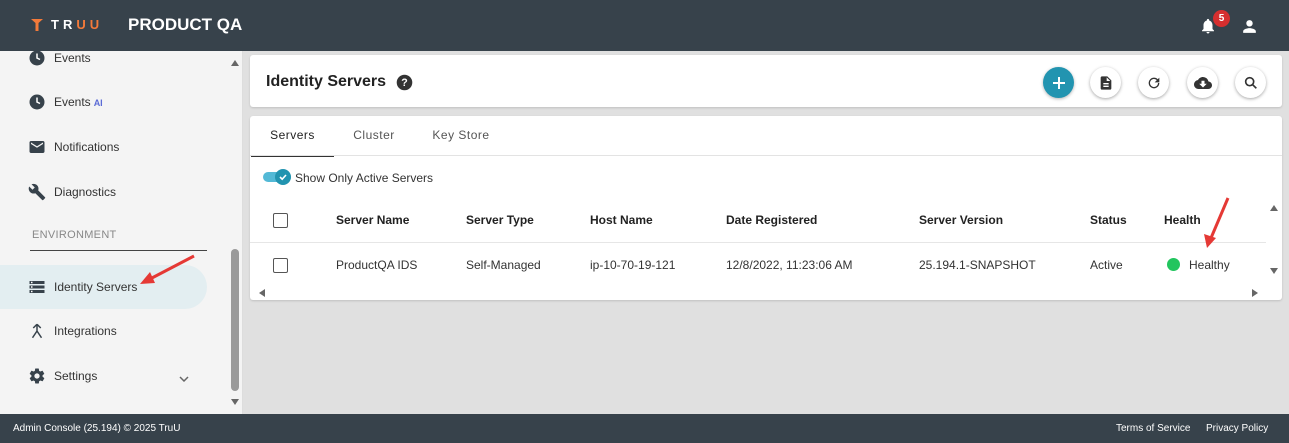  I want to click on cell-date-registered: 12/8/2022, 11:23:06 AM, so click(789, 265).